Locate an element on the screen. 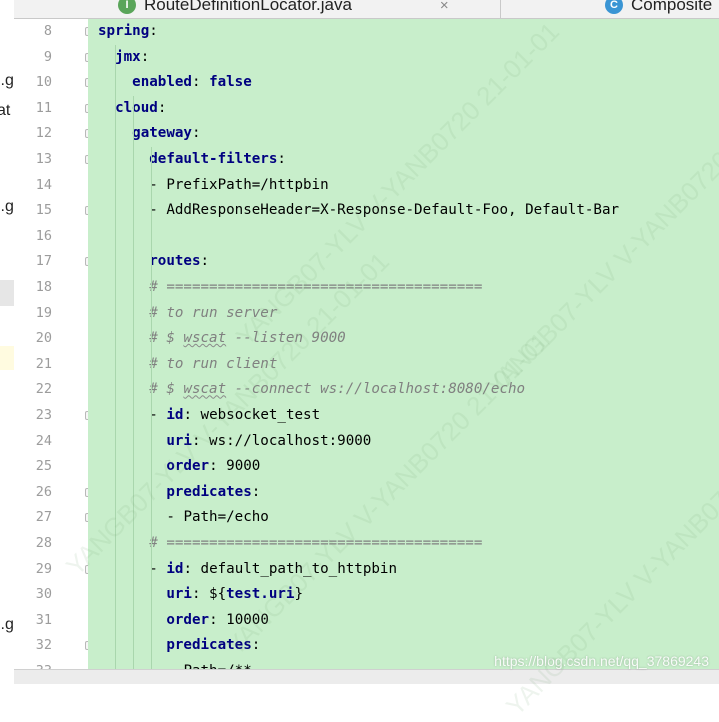 The height and width of the screenshot is (722, 719). code-line: - id: websocket_test is located at coordinates (403, 416).